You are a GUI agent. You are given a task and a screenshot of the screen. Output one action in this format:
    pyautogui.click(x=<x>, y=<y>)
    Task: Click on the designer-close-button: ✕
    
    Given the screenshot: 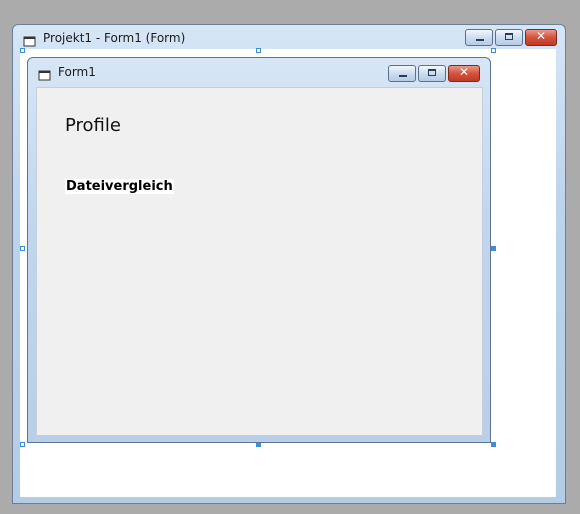 What is the action you would take?
    pyautogui.click(x=541, y=37)
    